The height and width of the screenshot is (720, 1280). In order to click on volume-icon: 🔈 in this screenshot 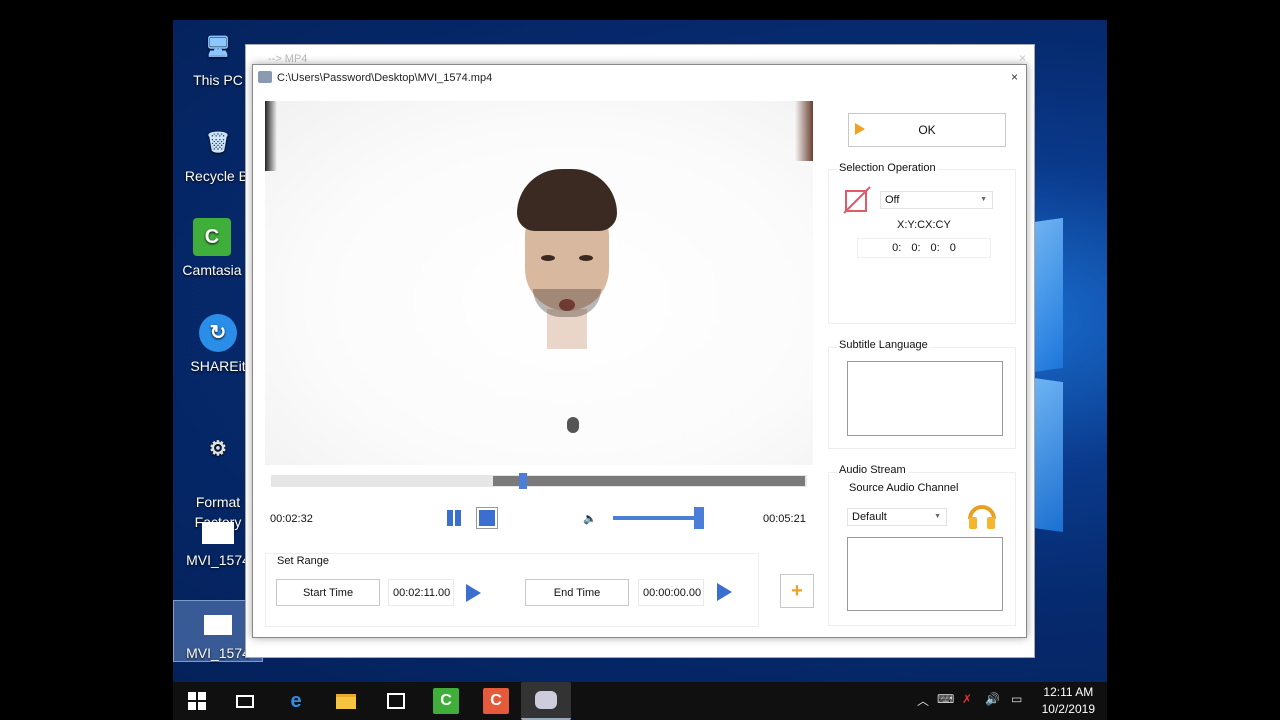, I will do `click(590, 518)`.